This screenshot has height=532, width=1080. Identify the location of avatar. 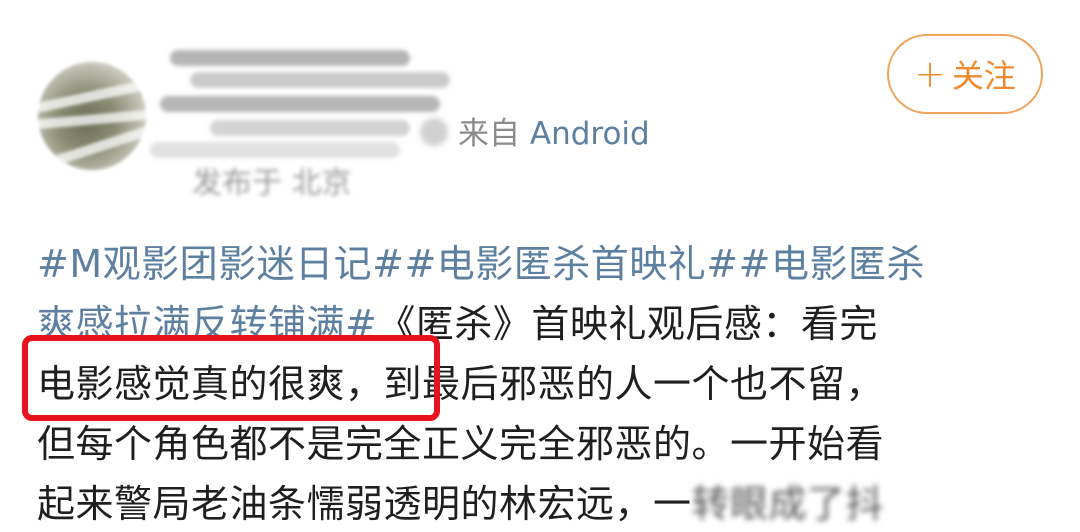
(92, 116).